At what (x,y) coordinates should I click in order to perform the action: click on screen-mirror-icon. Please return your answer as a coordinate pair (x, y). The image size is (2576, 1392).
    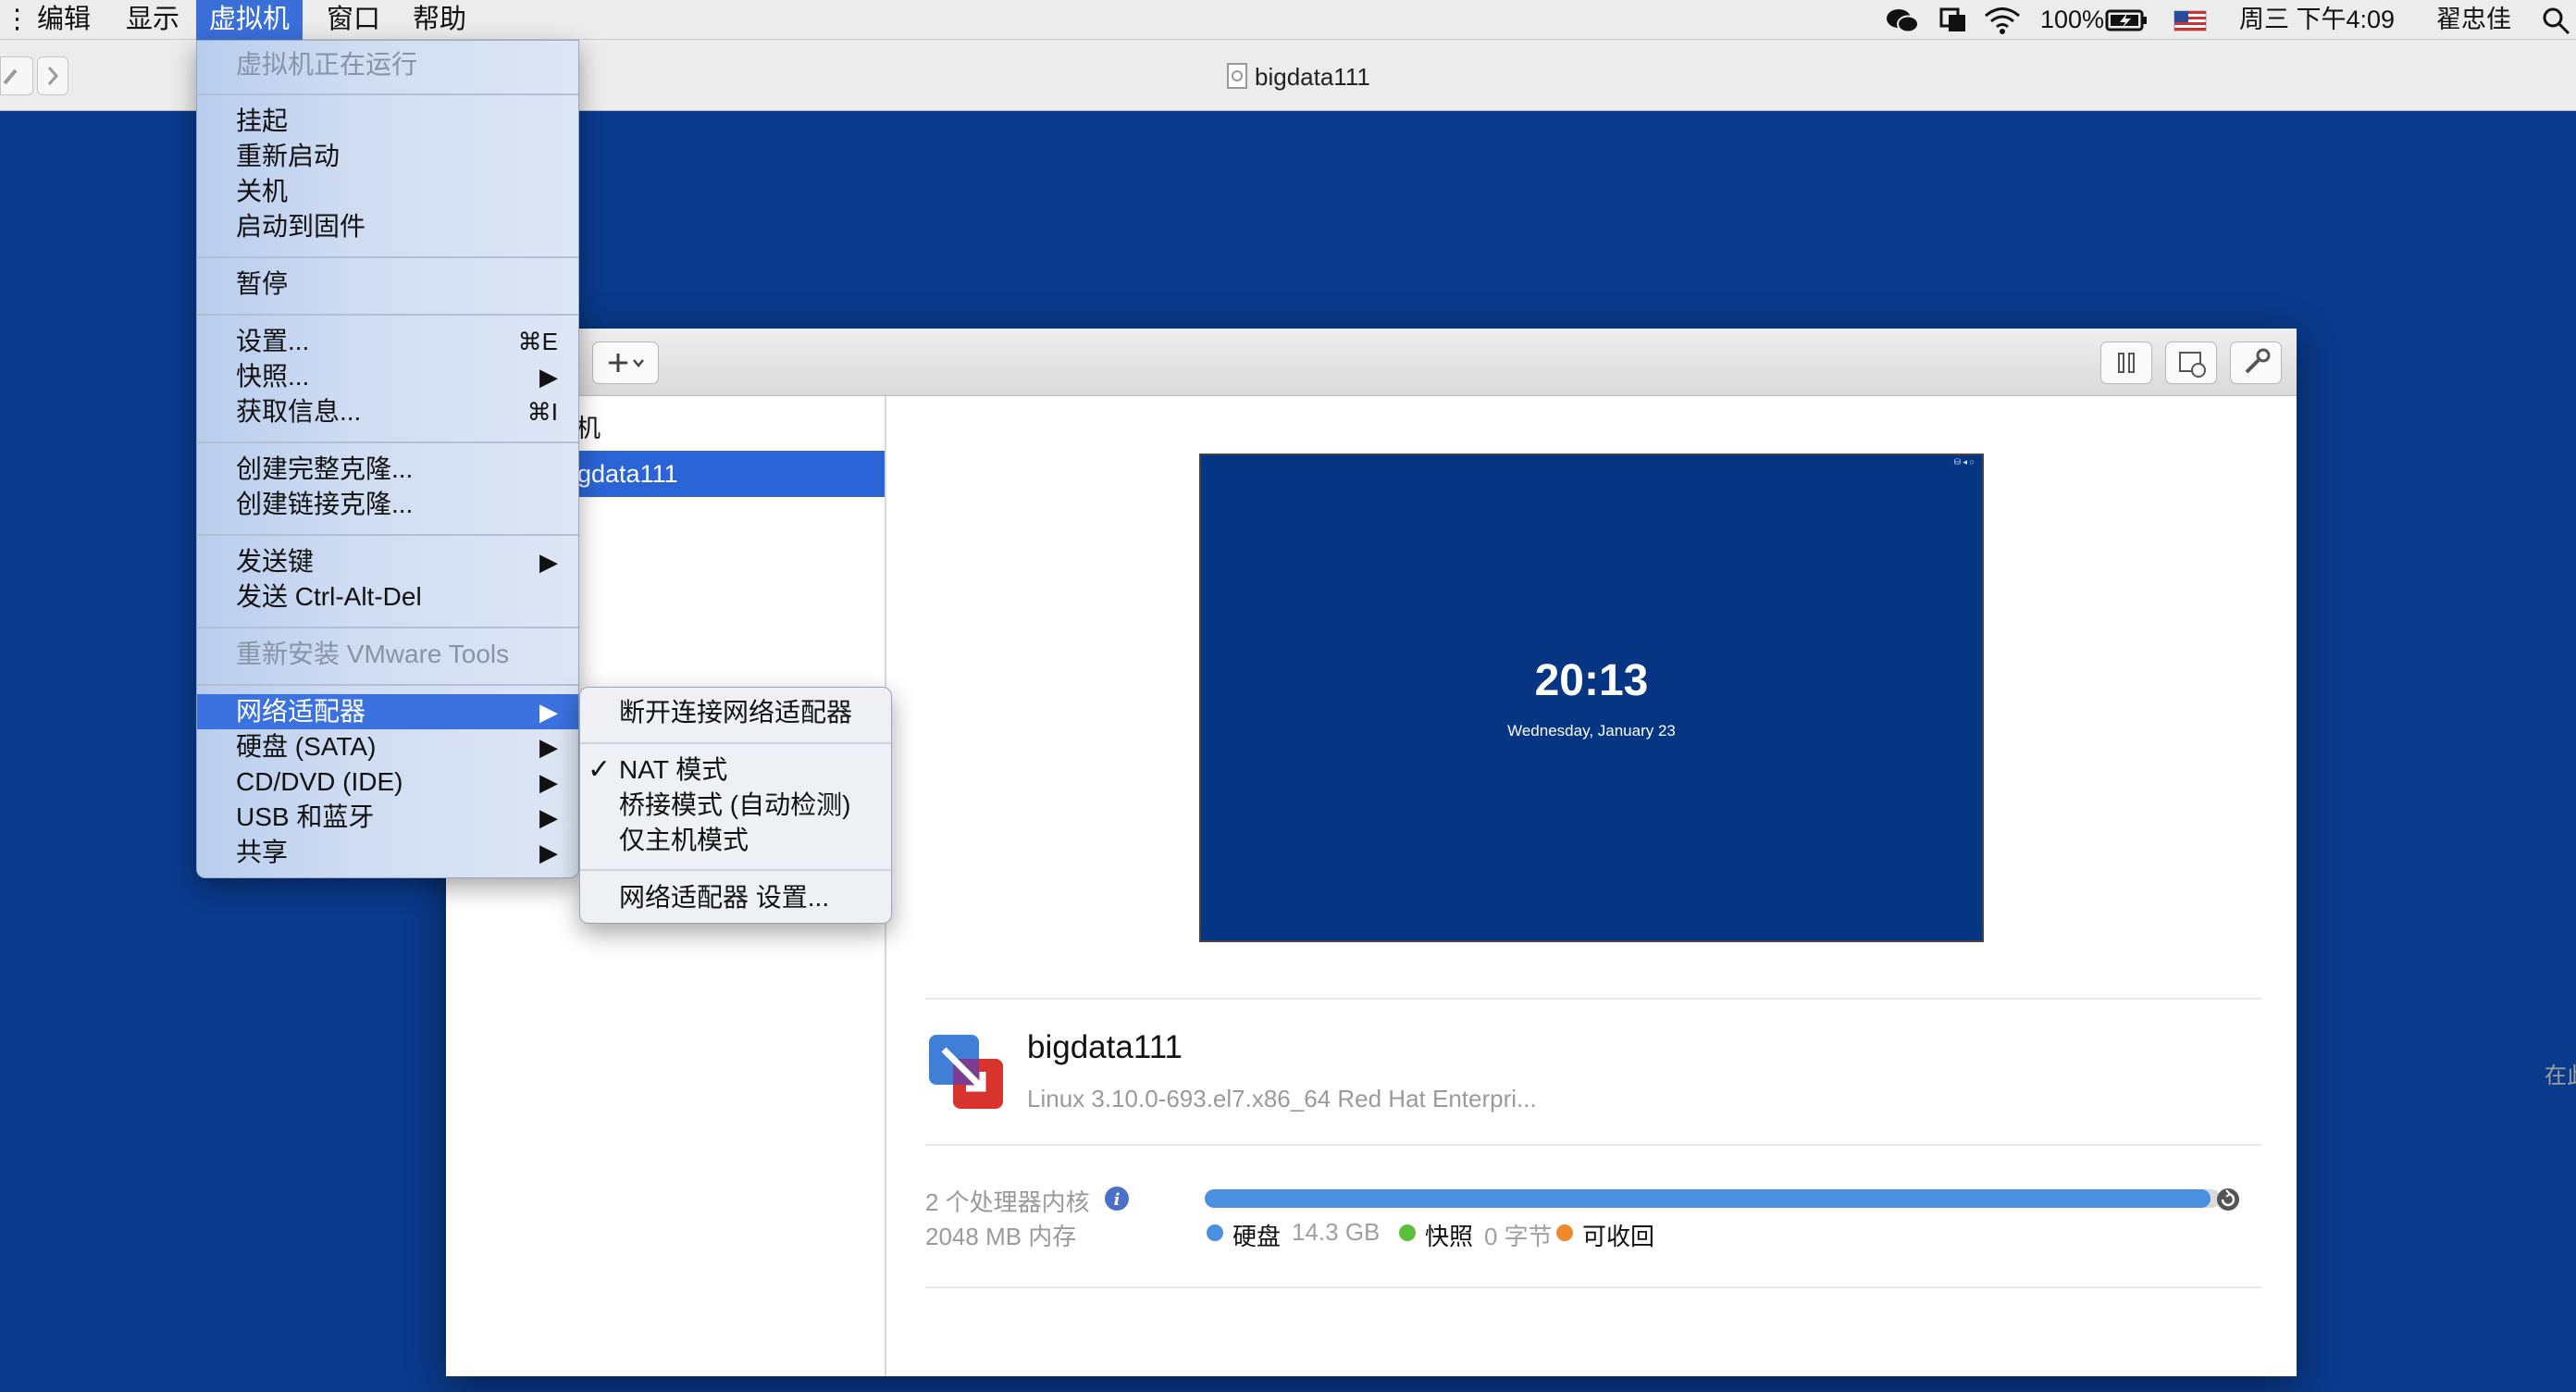
    Looking at the image, I should click on (1954, 20).